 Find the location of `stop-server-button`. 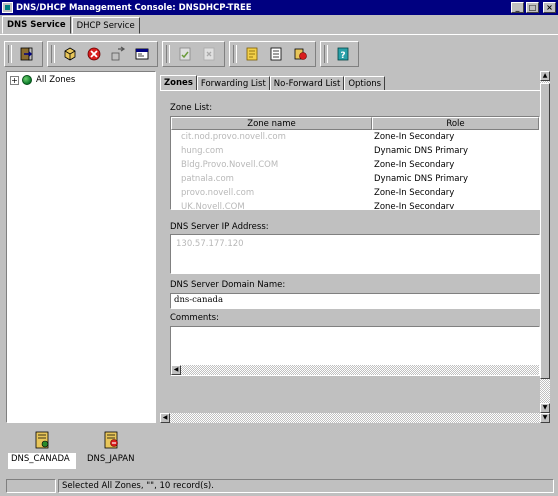

stop-server-button is located at coordinates (276, 54).